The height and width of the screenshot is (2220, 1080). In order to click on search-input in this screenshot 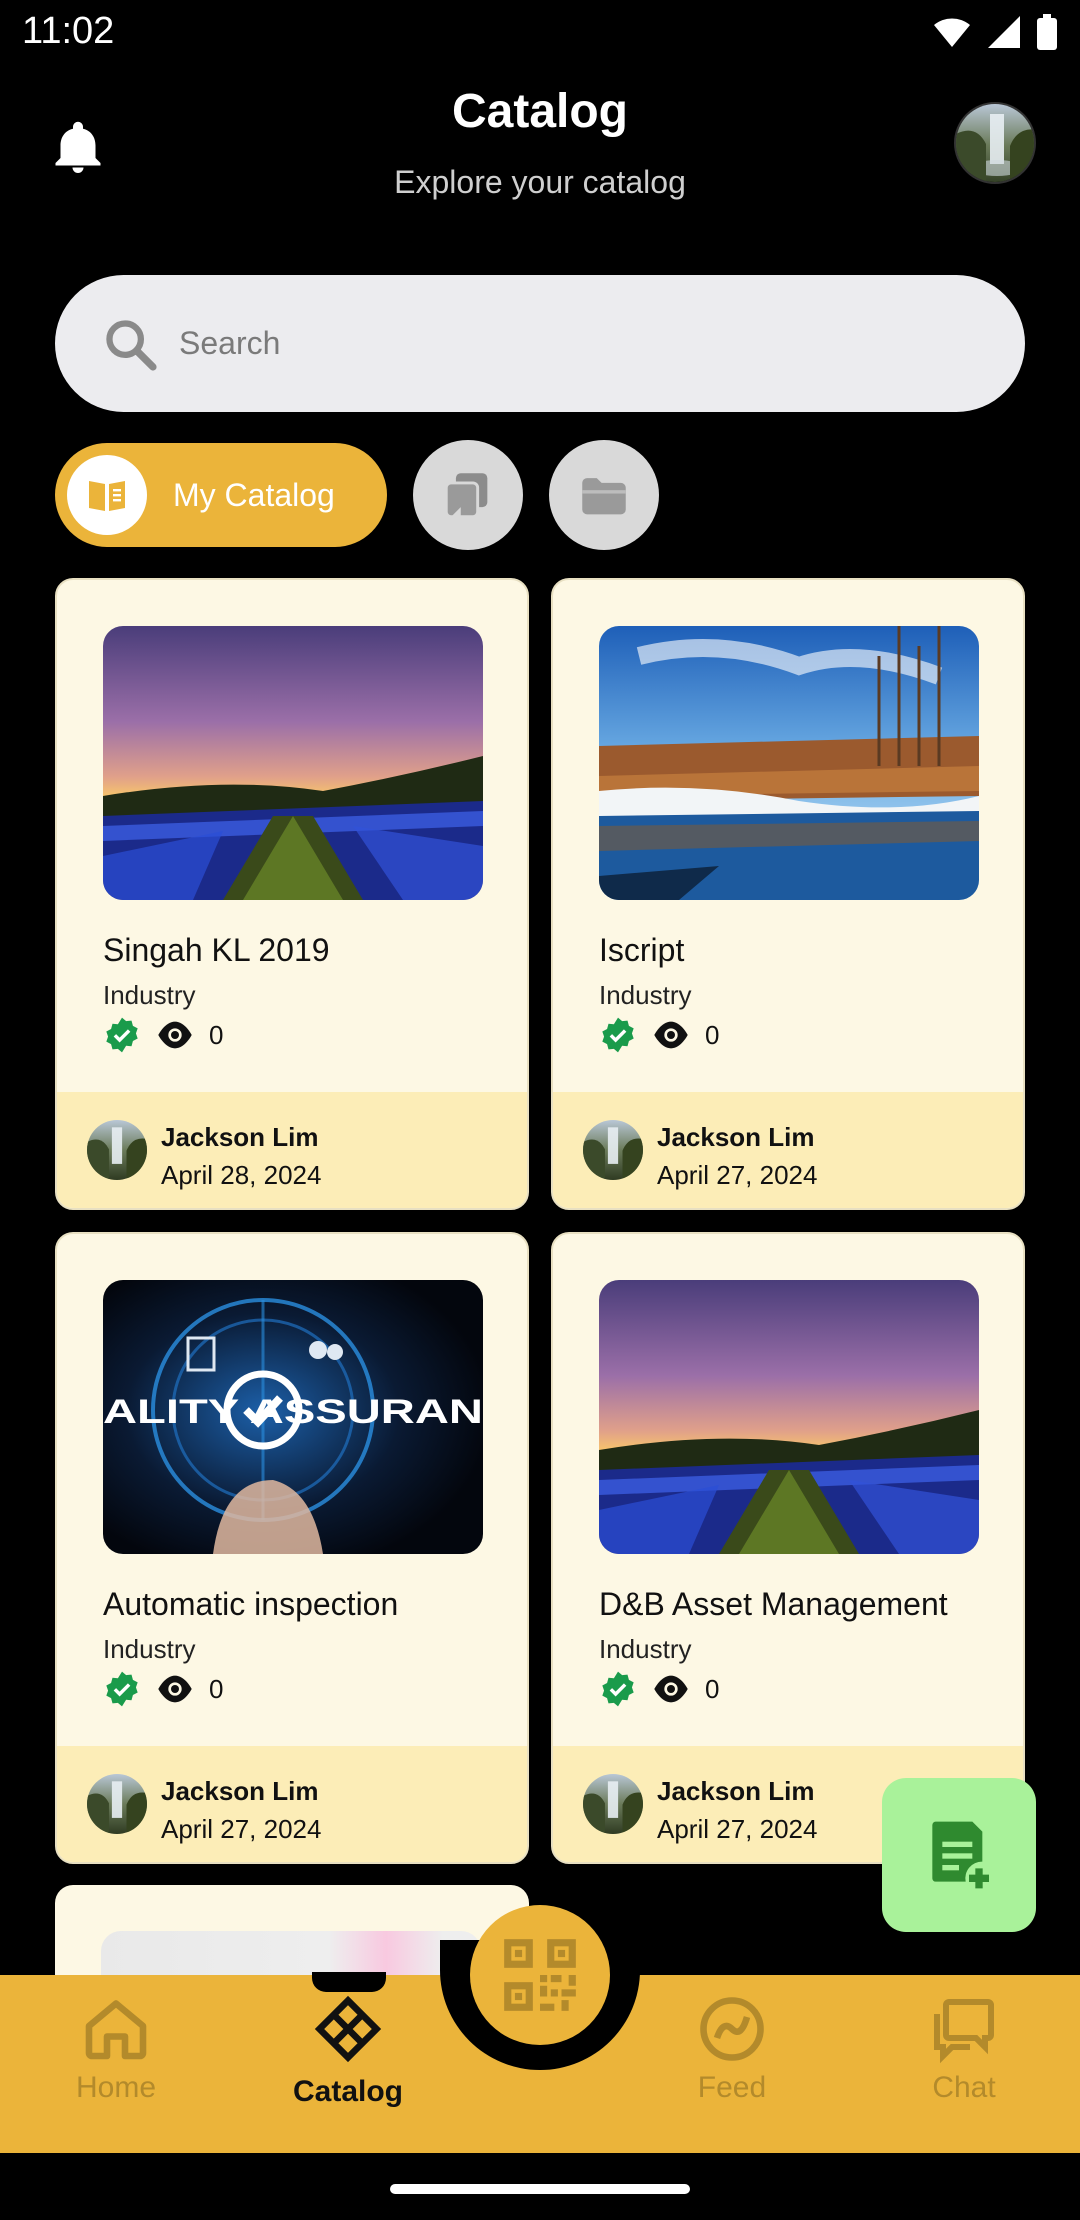, I will do `click(559, 343)`.